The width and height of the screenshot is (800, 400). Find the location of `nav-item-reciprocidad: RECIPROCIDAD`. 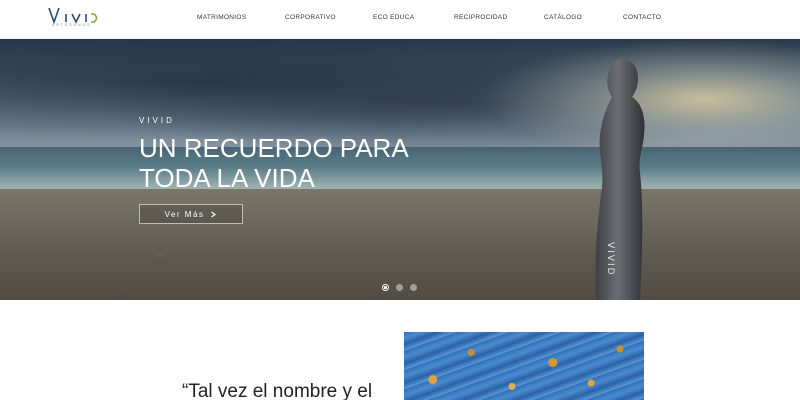

nav-item-reciprocidad: RECIPROCIDAD is located at coordinates (480, 17).